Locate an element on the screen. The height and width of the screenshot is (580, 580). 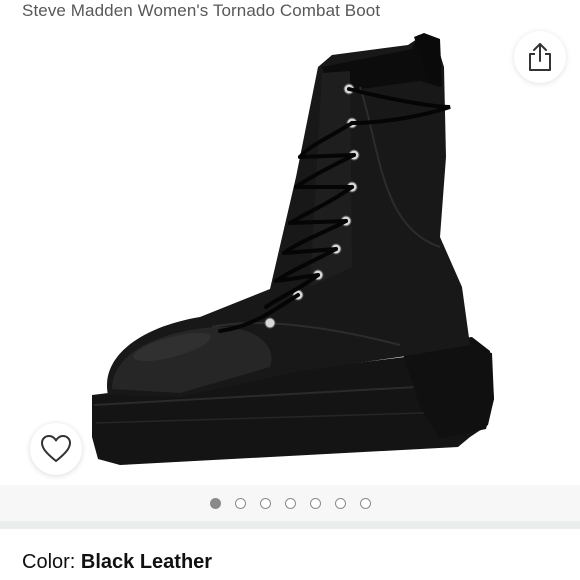
image-carousel-indicator is located at coordinates (290, 503).